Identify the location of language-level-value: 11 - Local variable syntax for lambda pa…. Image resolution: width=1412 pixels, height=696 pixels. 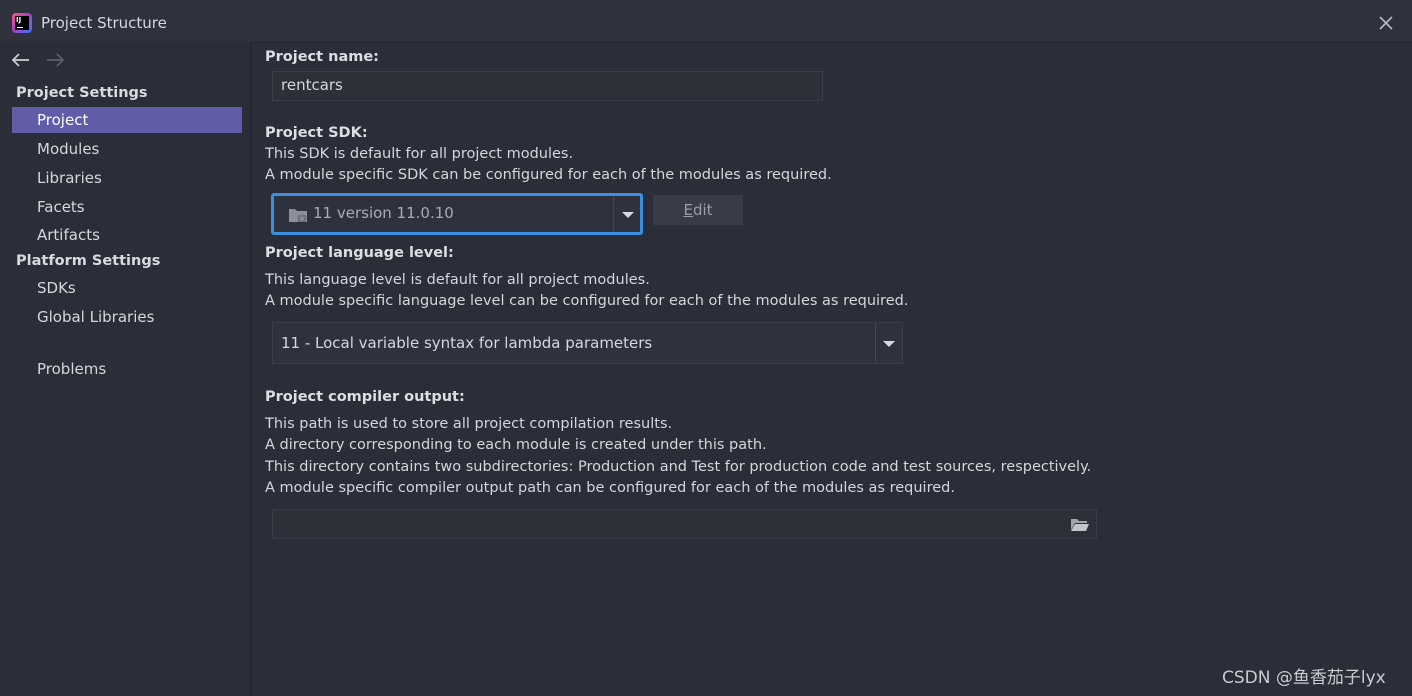
(467, 343).